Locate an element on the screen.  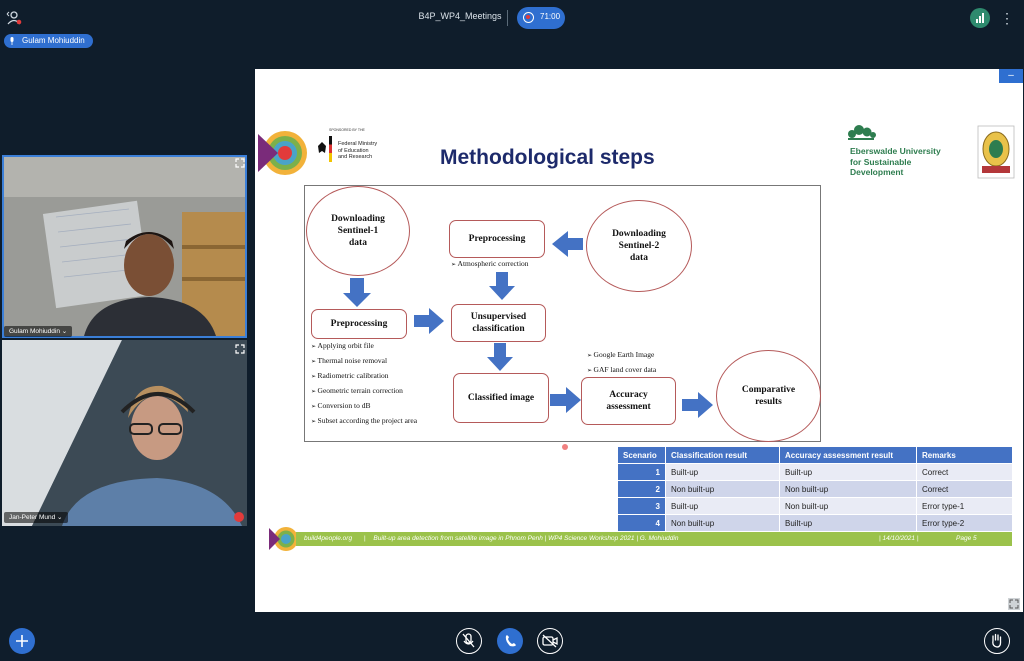
add-button is located at coordinates (22, 641).